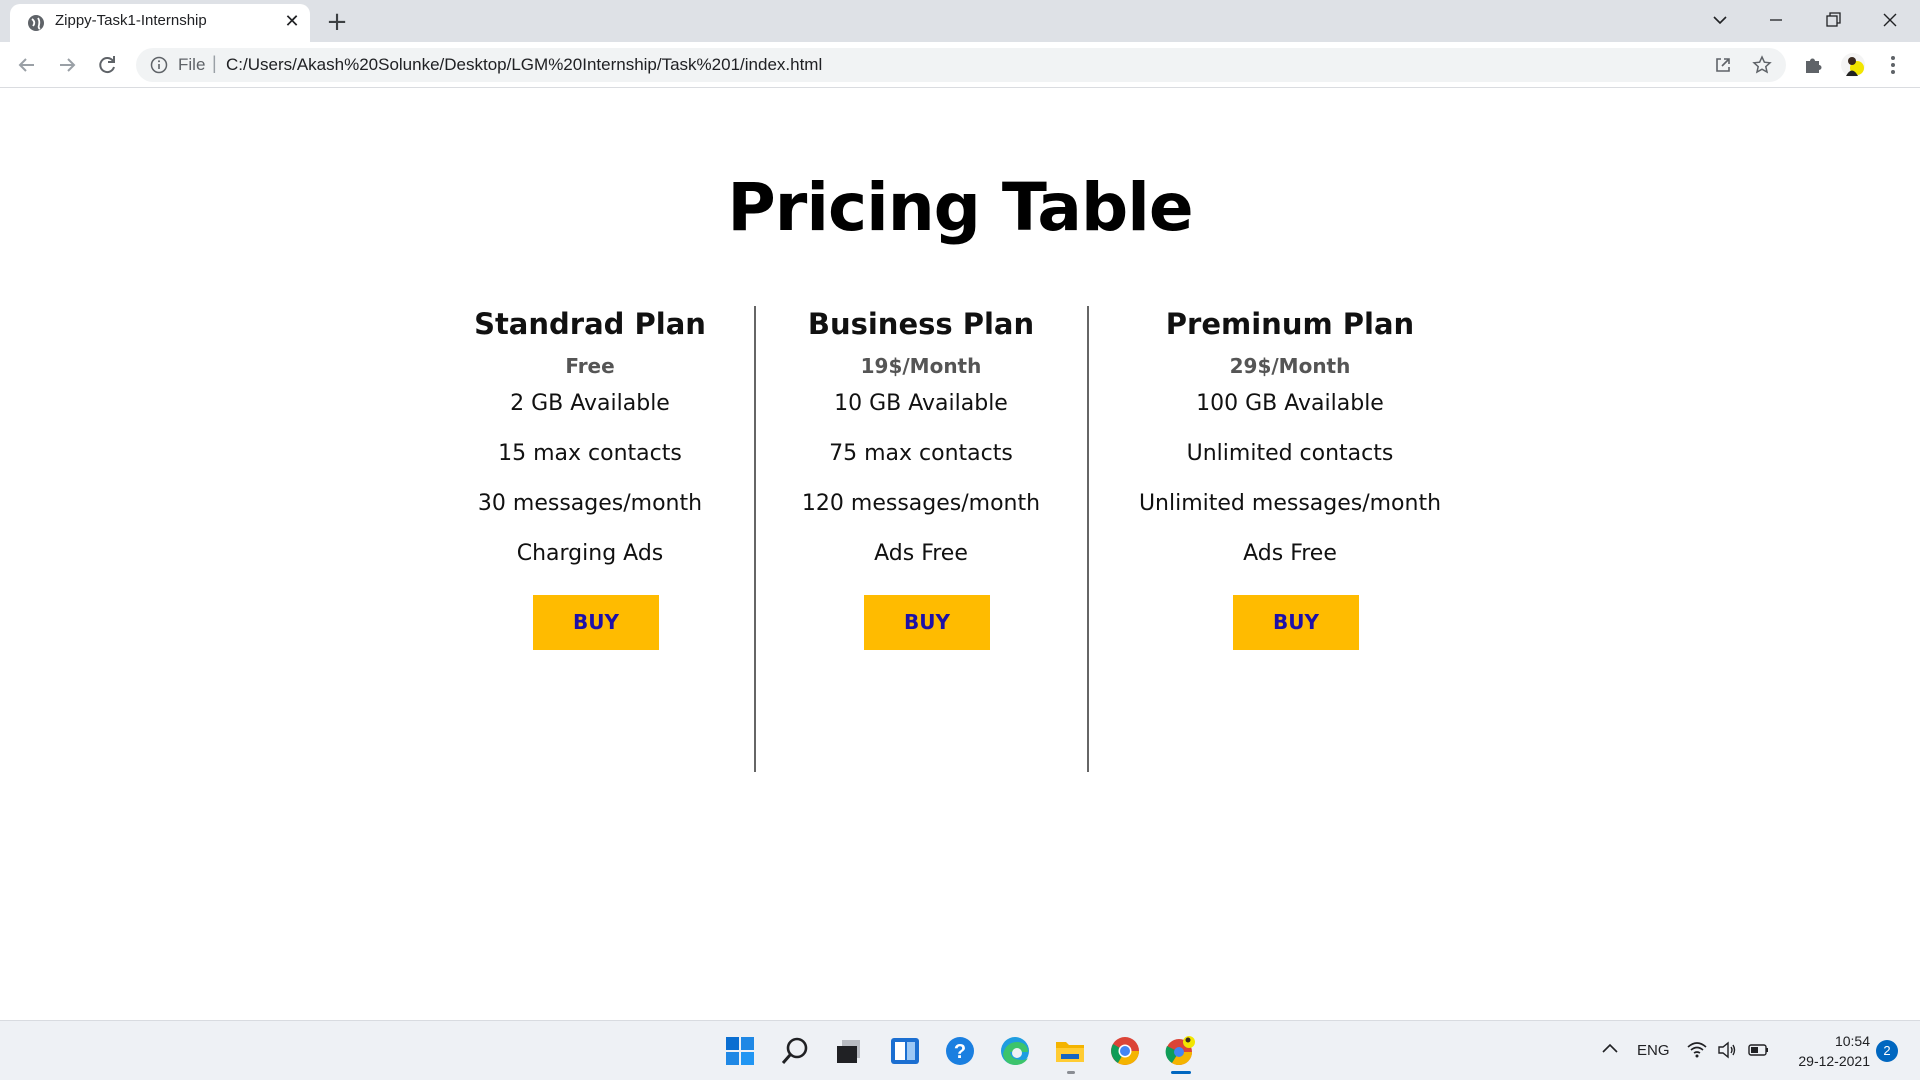 The width and height of the screenshot is (1920, 1080). I want to click on plan-feature: Unlimited contacts, so click(1290, 453).